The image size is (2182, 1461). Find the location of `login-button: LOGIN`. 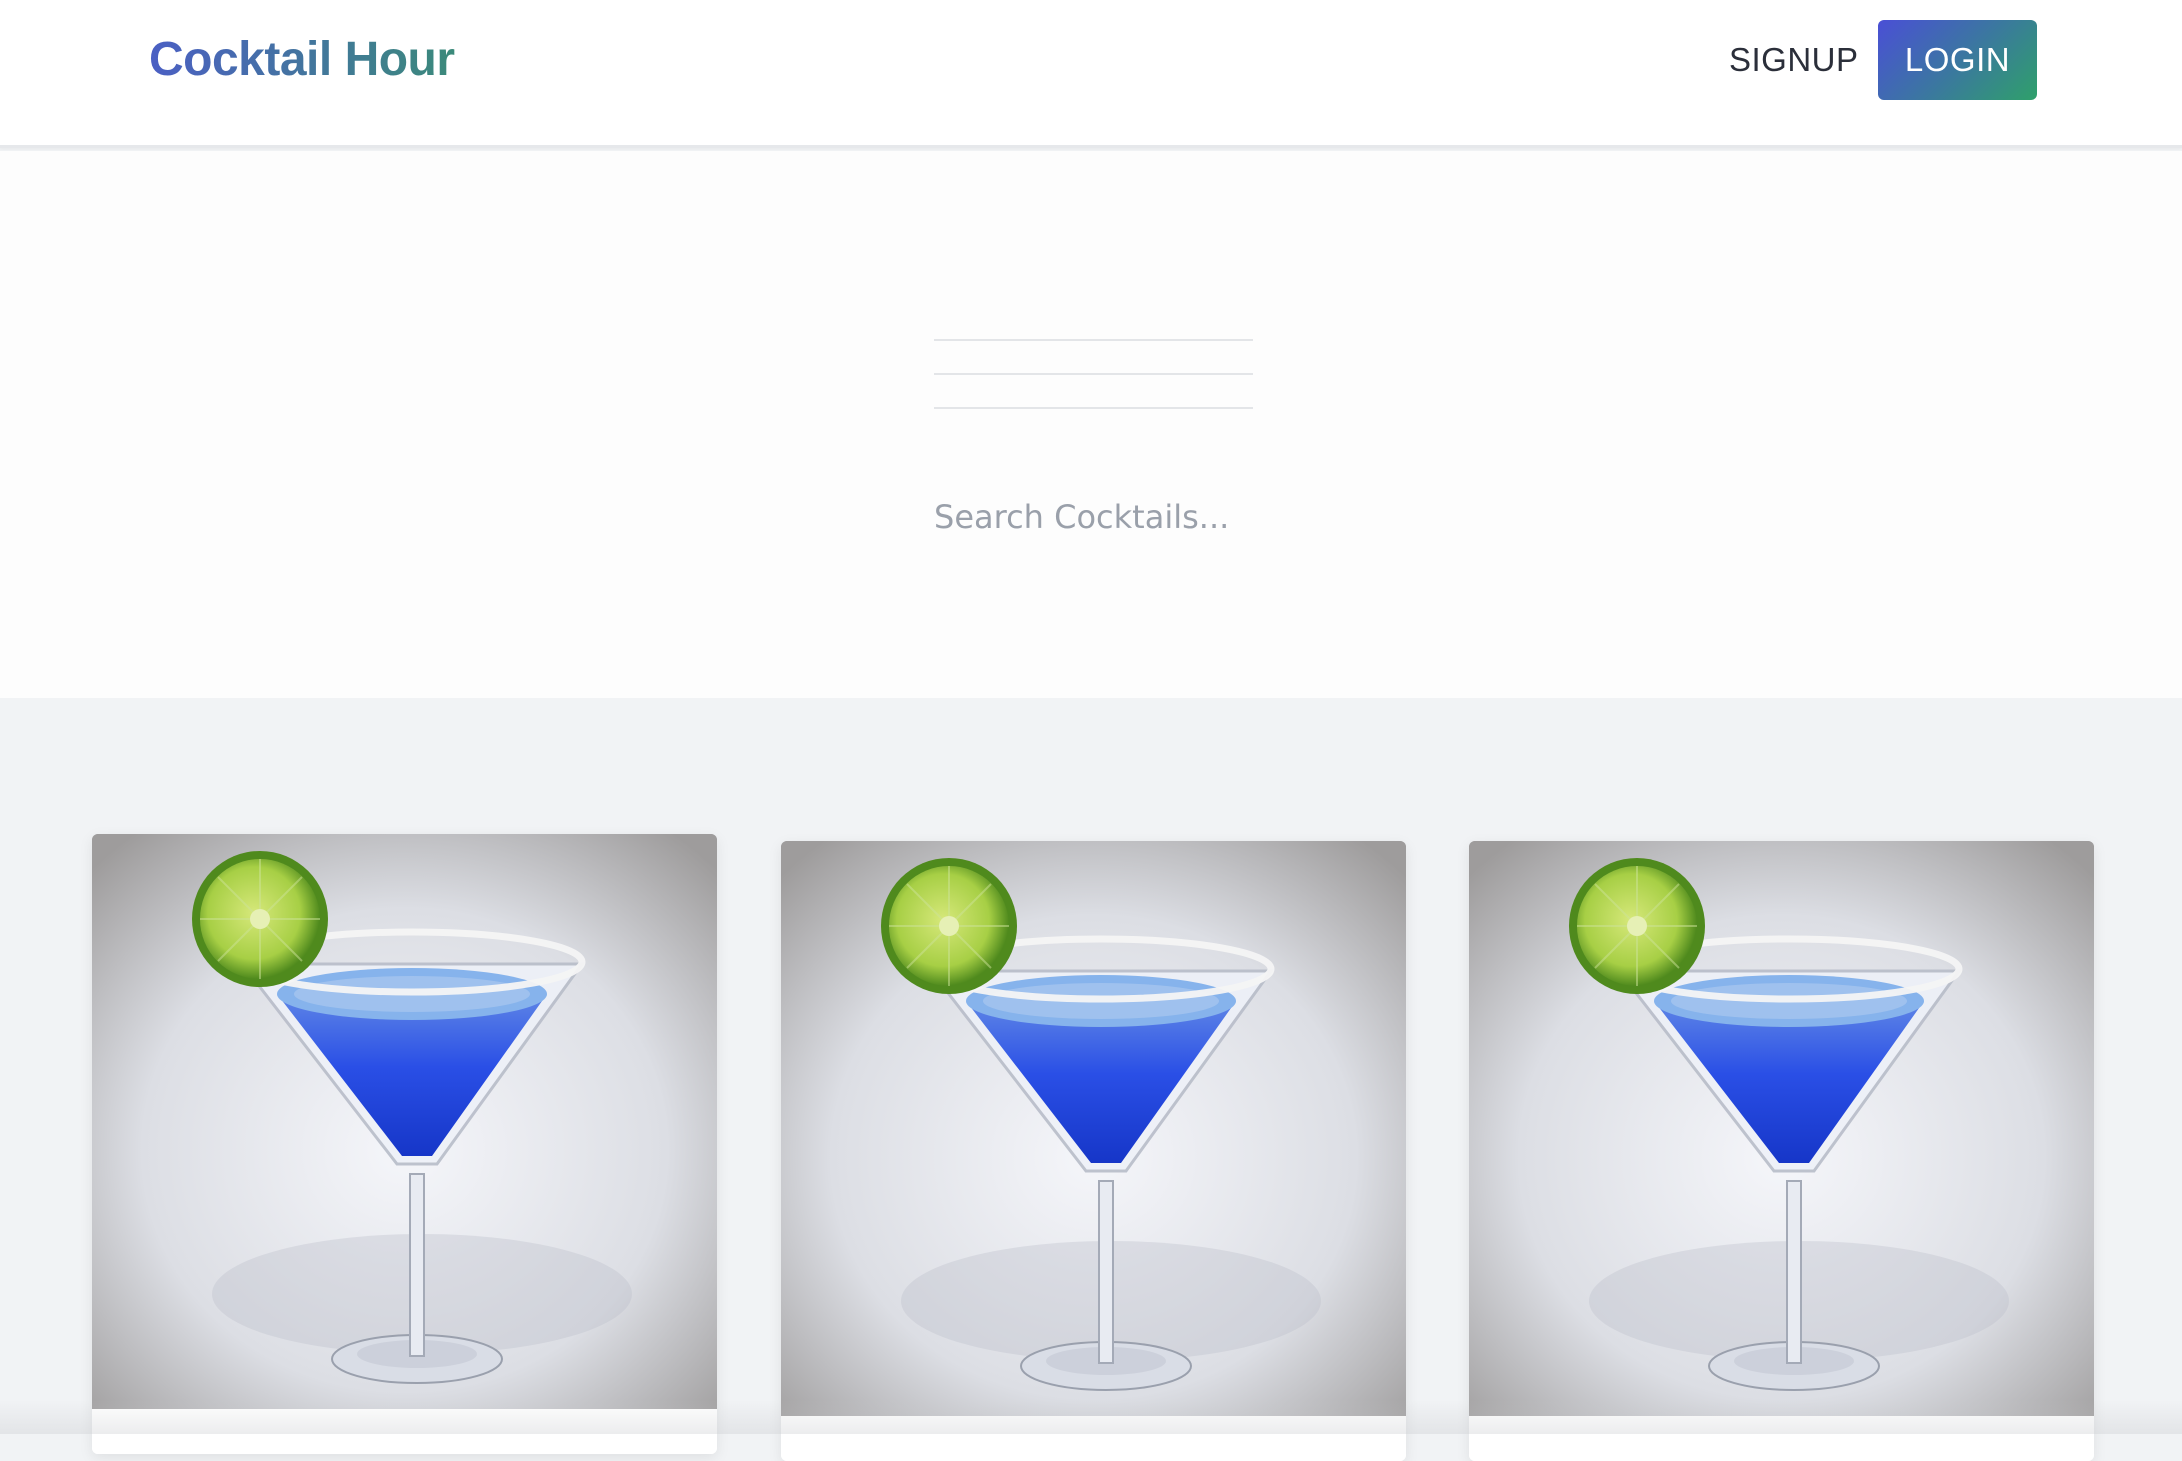

login-button: LOGIN is located at coordinates (1957, 60).